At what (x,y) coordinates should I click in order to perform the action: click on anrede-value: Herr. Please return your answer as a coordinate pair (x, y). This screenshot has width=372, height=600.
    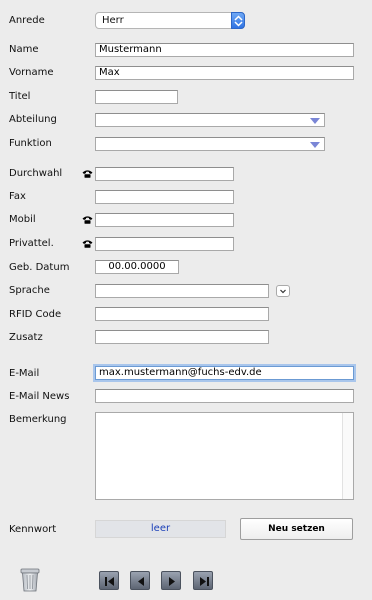
    Looking at the image, I should click on (113, 20).